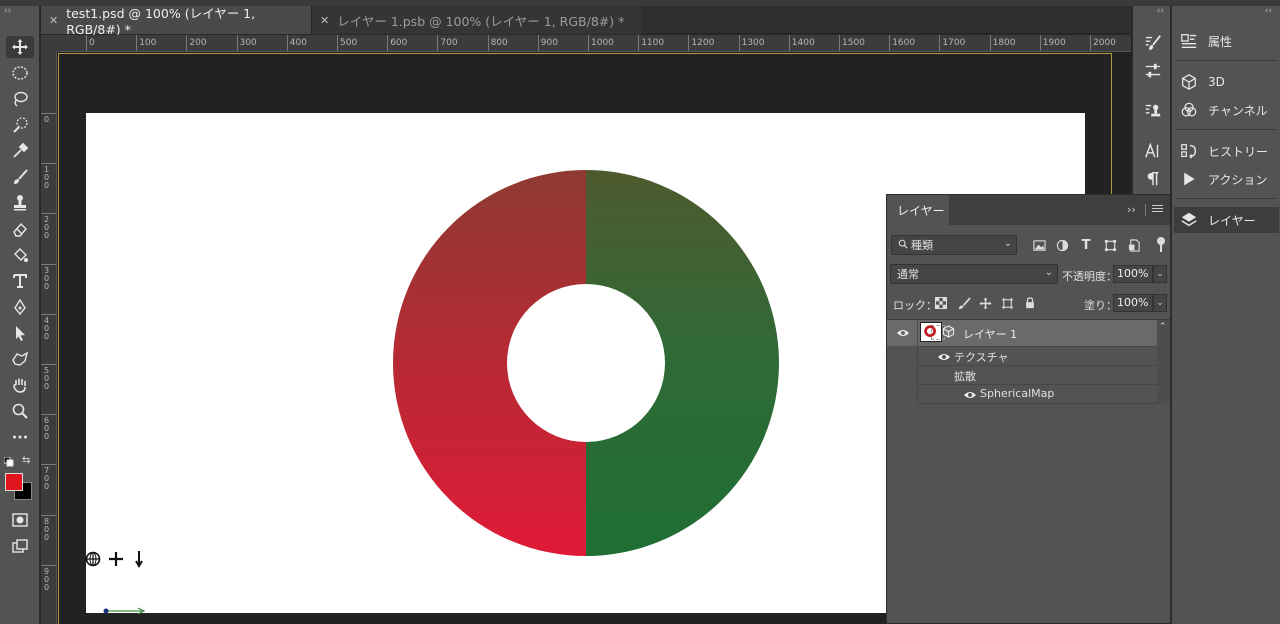 This screenshot has width=1280, height=624. Describe the element at coordinates (20, 411) in the screenshot. I see `zoom-tool-icon` at that location.